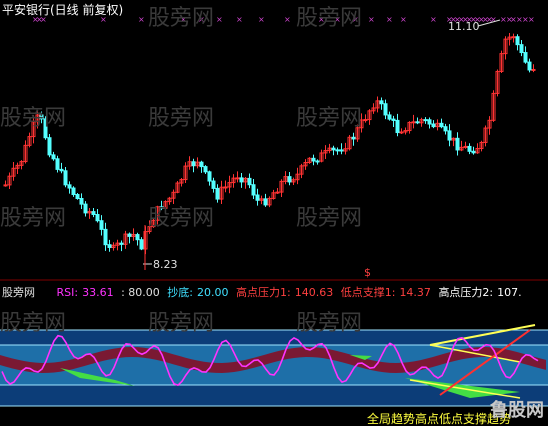 The height and width of the screenshot is (426, 548). I want to click on pressure1-value: 140.63, so click(314, 292).